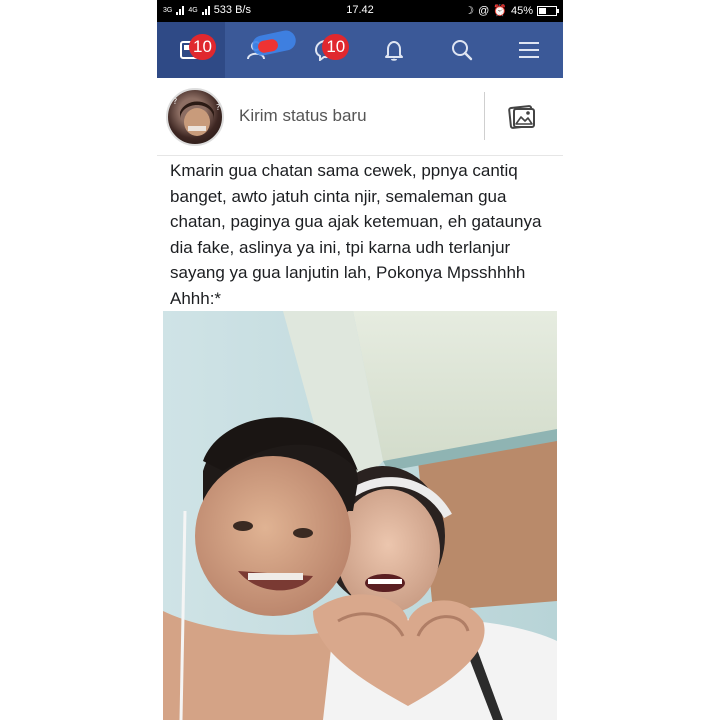 This screenshot has width=720, height=720. I want to click on top-nav-bar: 10 10, so click(360, 50).